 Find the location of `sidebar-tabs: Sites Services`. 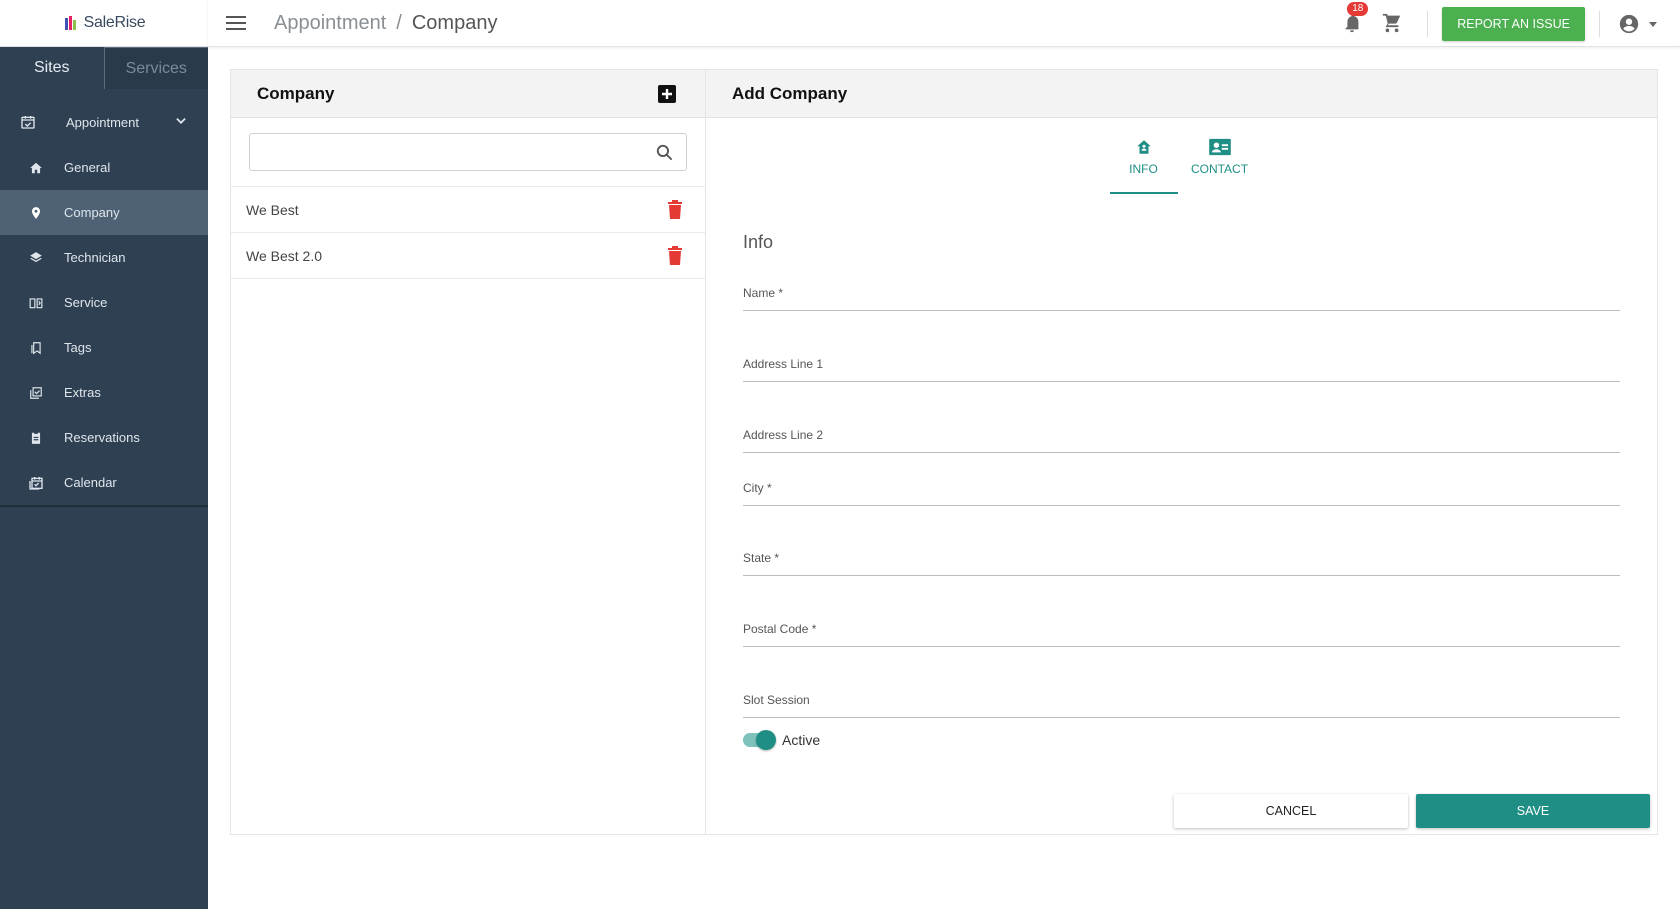

sidebar-tabs: Sites Services is located at coordinates (104, 68).